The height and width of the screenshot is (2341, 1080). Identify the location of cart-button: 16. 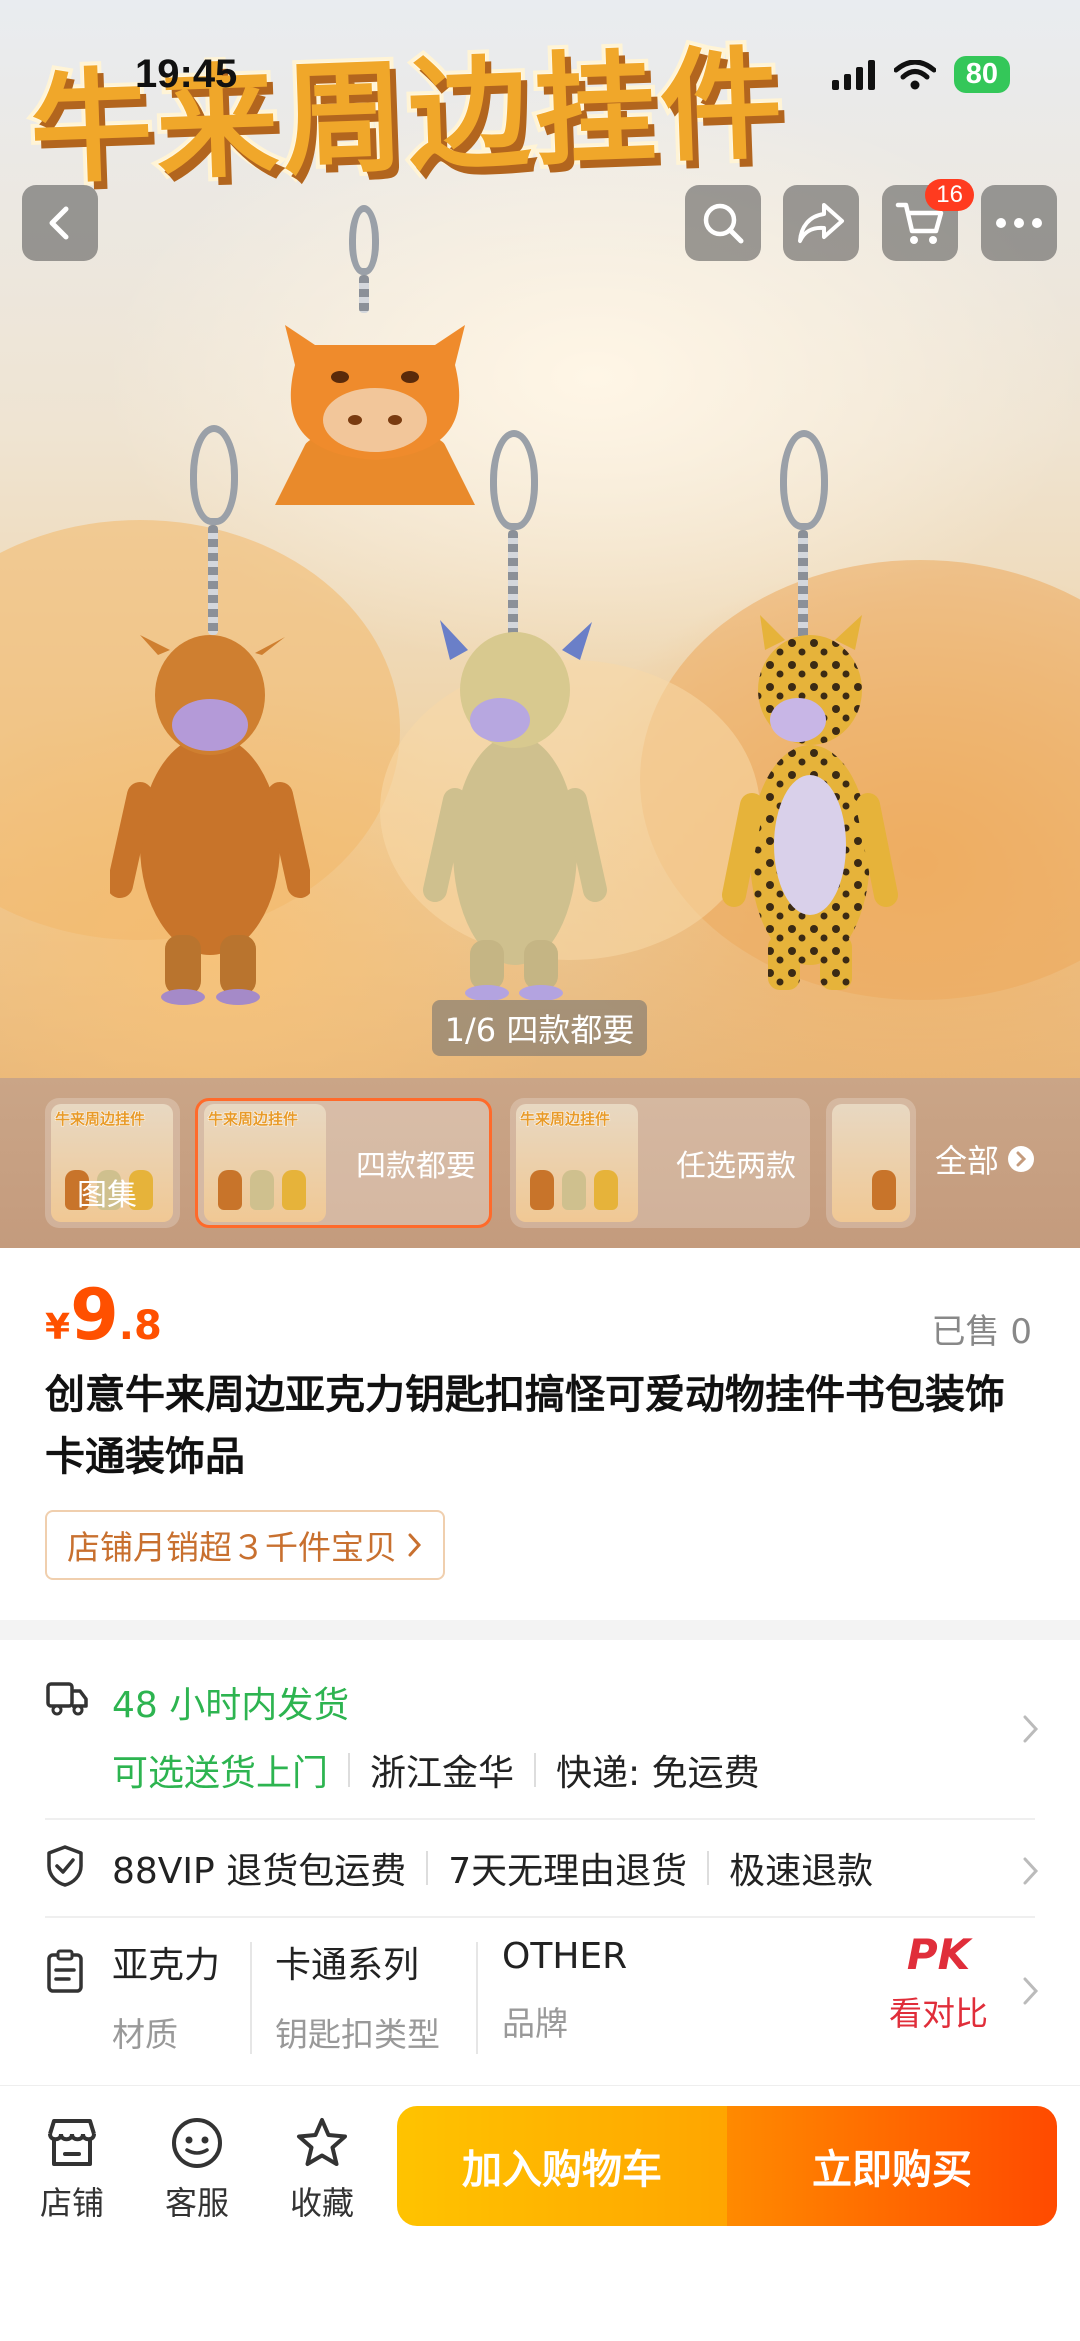
(928, 220).